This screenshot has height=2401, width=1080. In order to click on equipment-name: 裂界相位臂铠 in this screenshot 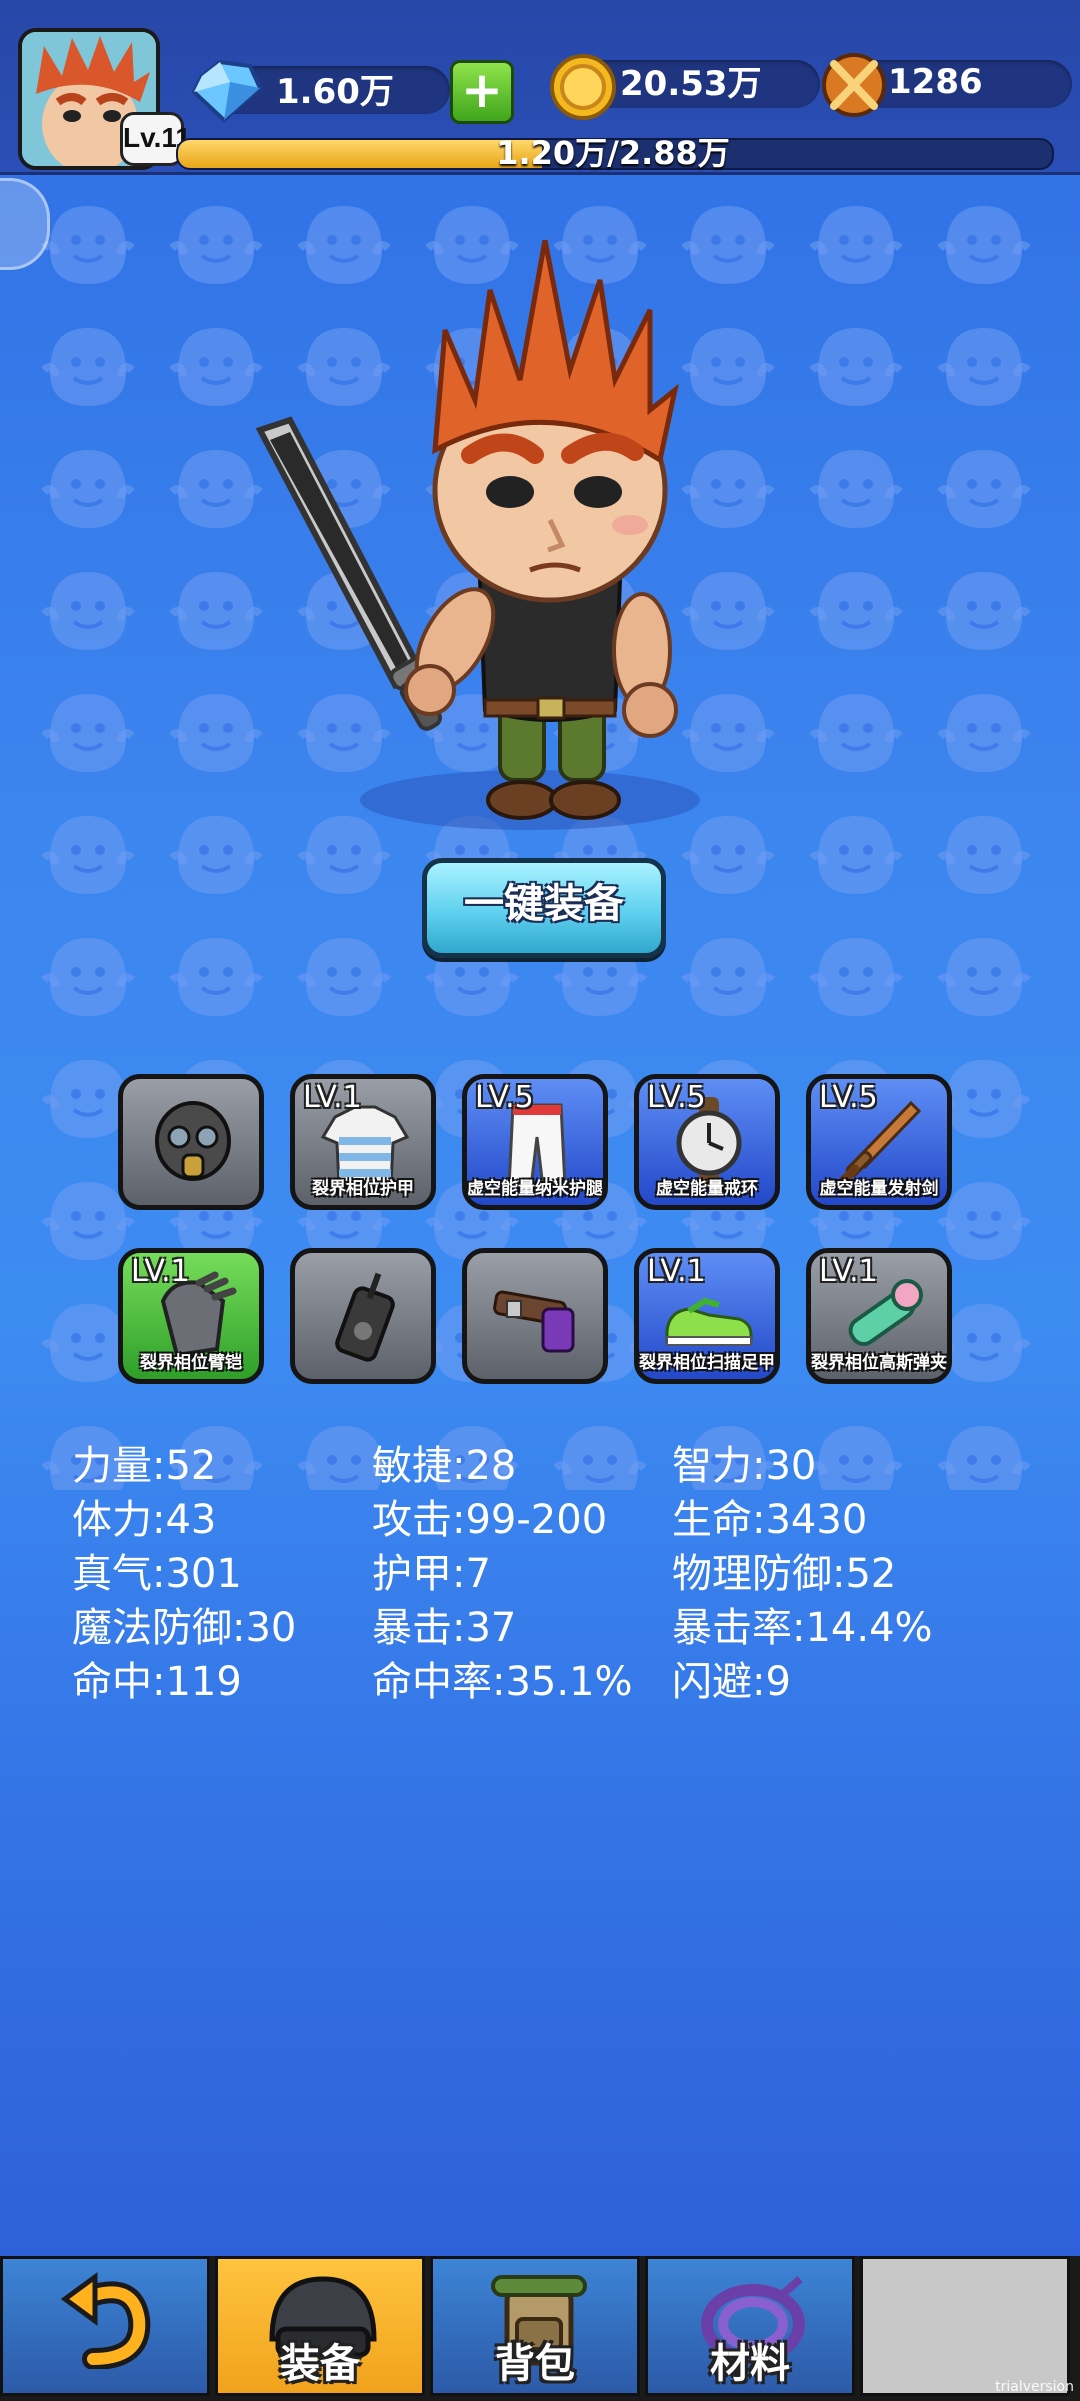, I will do `click(191, 1363)`.